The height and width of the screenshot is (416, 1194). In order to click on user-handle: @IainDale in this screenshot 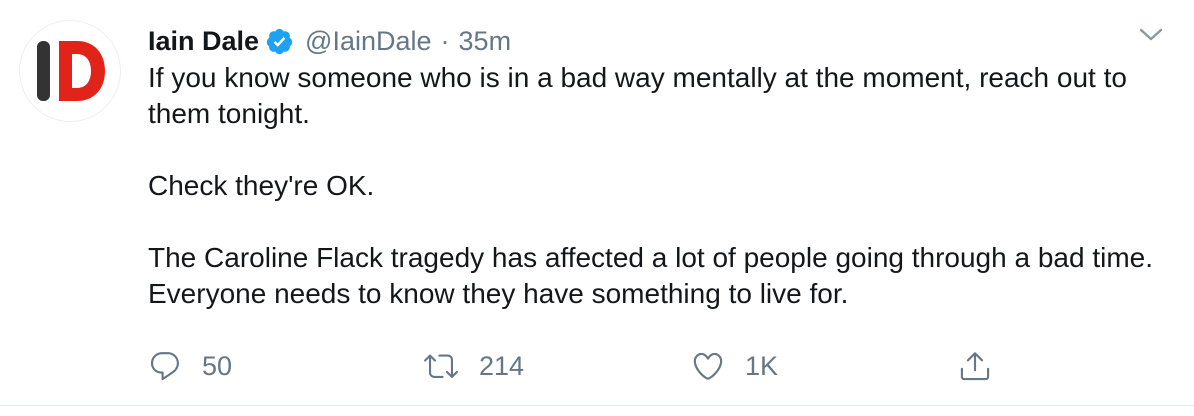, I will do `click(368, 41)`.